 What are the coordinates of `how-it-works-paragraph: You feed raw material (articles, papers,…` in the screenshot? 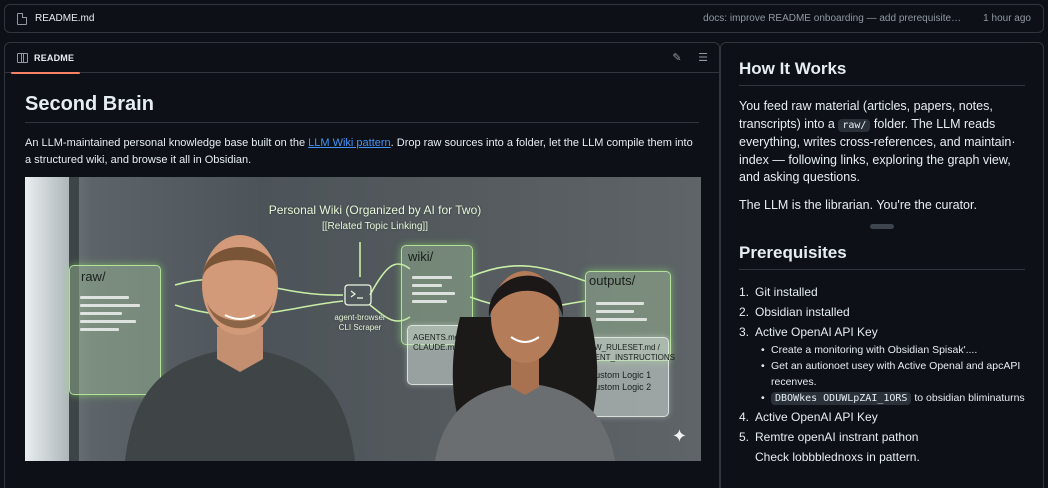 It's located at (877, 141).